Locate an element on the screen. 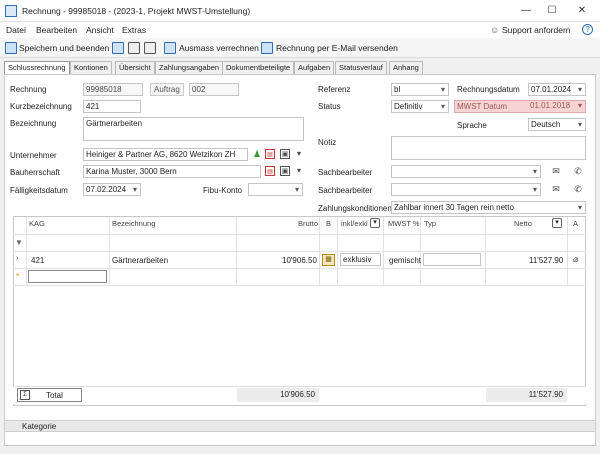  sachbearbeiter2-label: Sachbearbeiter is located at coordinates (345, 190).